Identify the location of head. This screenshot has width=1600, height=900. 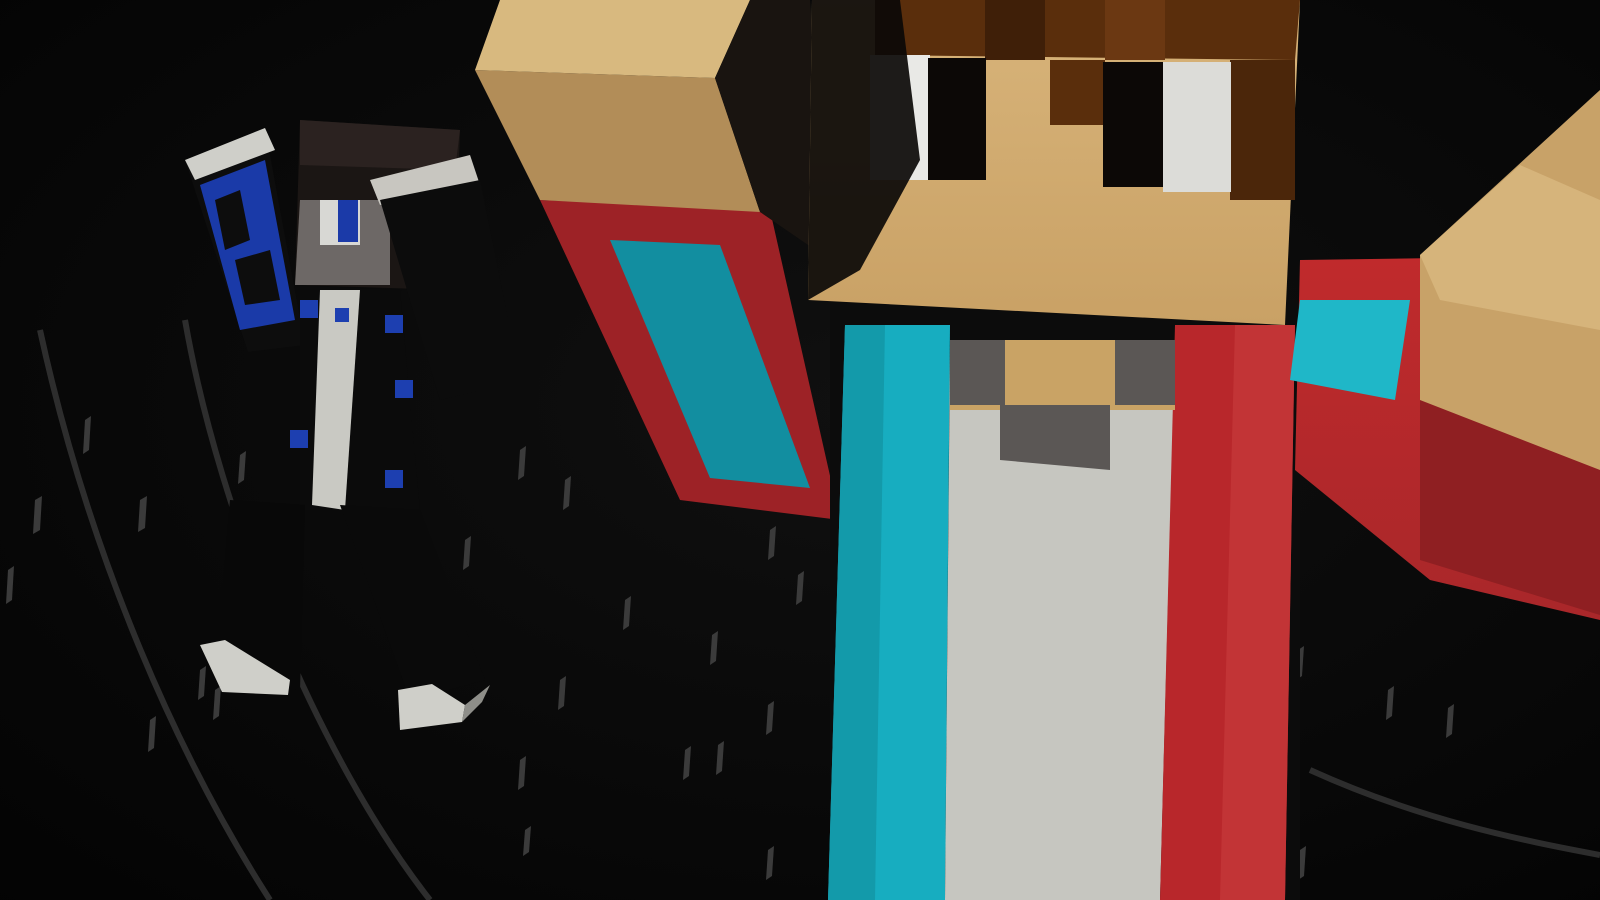
(1054, 162).